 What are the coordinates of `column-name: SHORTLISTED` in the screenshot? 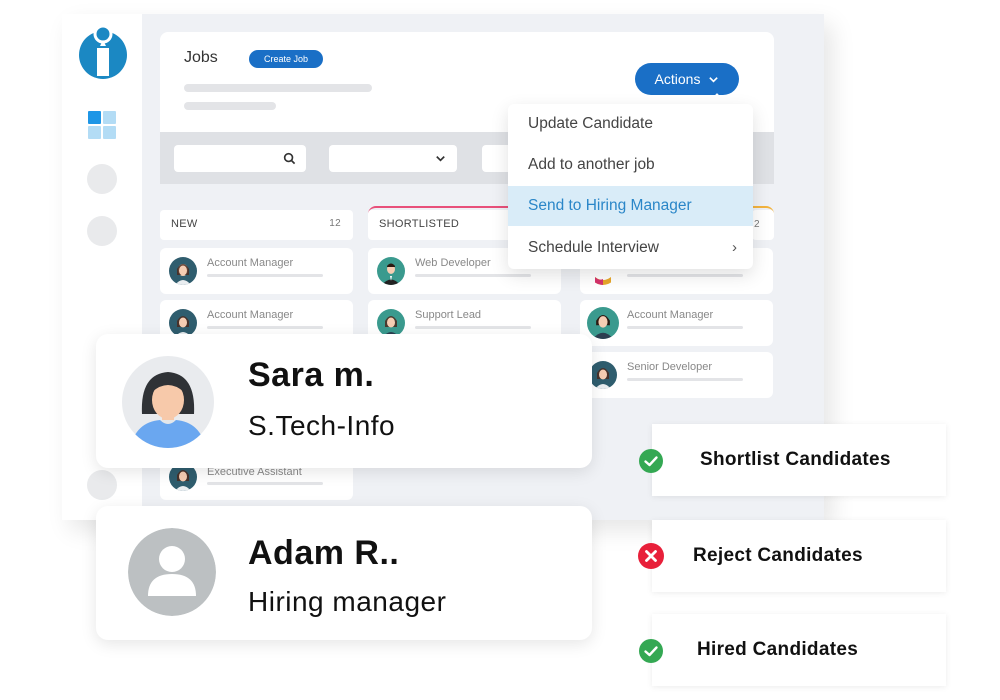 It's located at (419, 224).